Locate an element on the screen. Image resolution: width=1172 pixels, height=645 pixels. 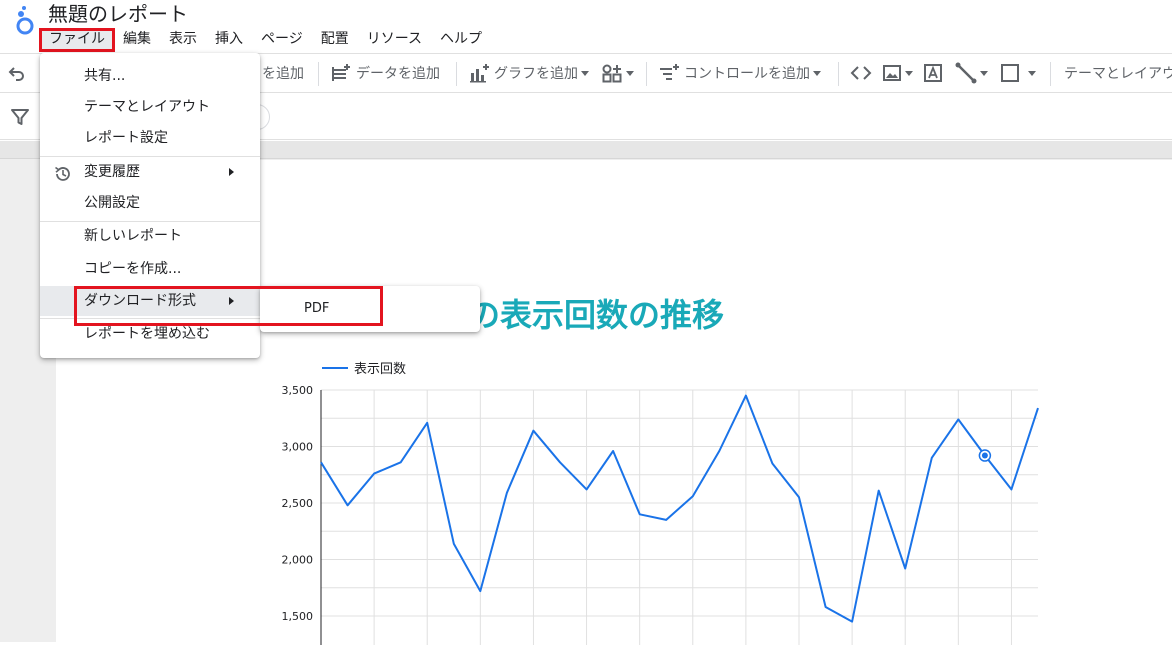
submenu-item-pdf: PDF is located at coordinates (370, 309).